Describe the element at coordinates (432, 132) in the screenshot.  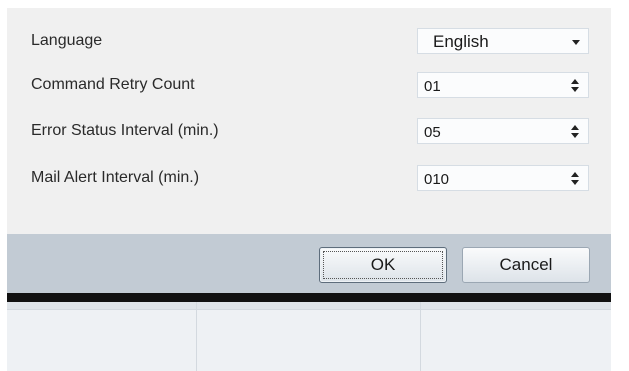
I see `error-interval-value: 05` at that location.